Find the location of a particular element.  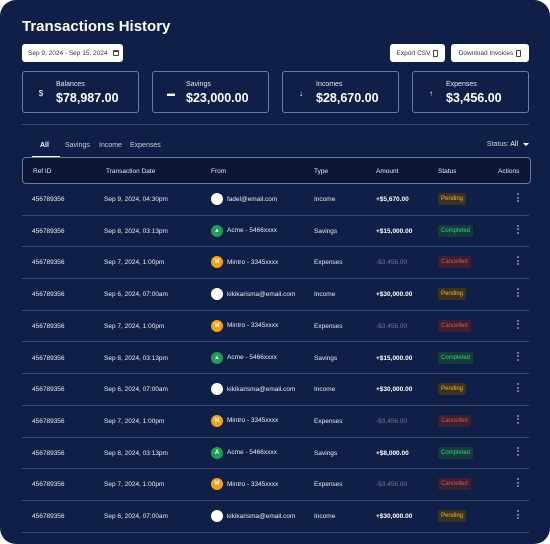

card-value: $28,670.00 is located at coordinates (347, 98).